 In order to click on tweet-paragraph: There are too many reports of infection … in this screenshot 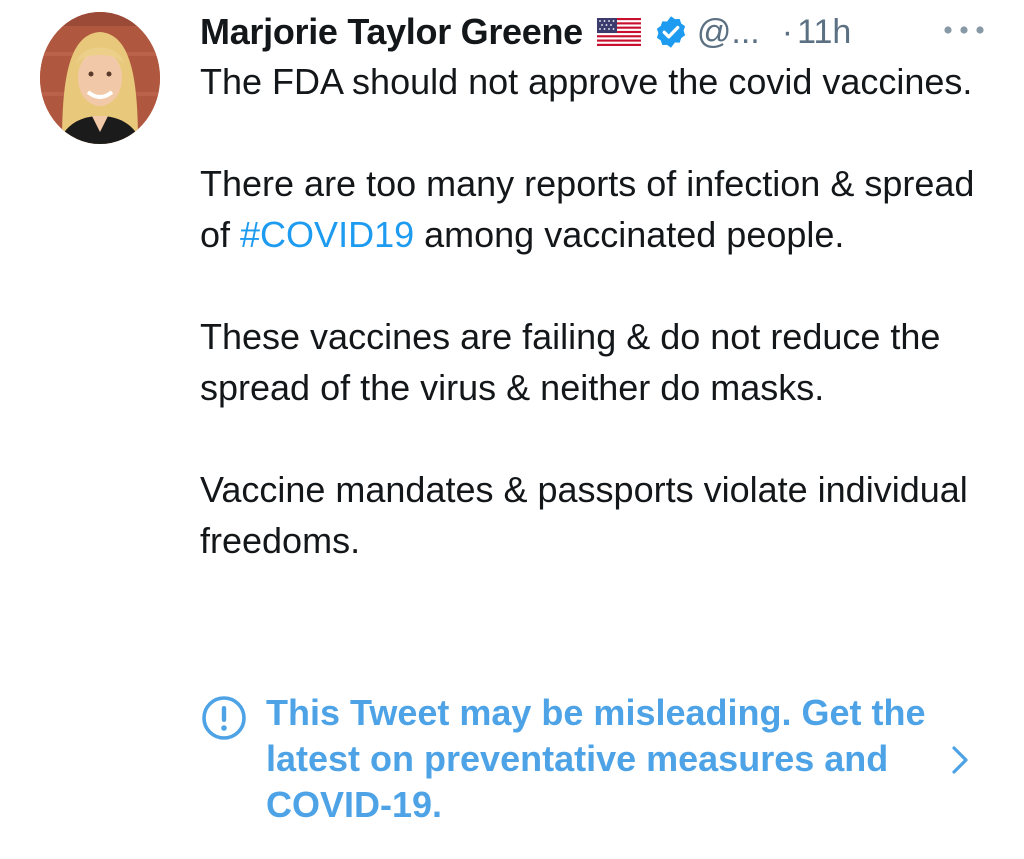, I will do `click(600, 209)`.